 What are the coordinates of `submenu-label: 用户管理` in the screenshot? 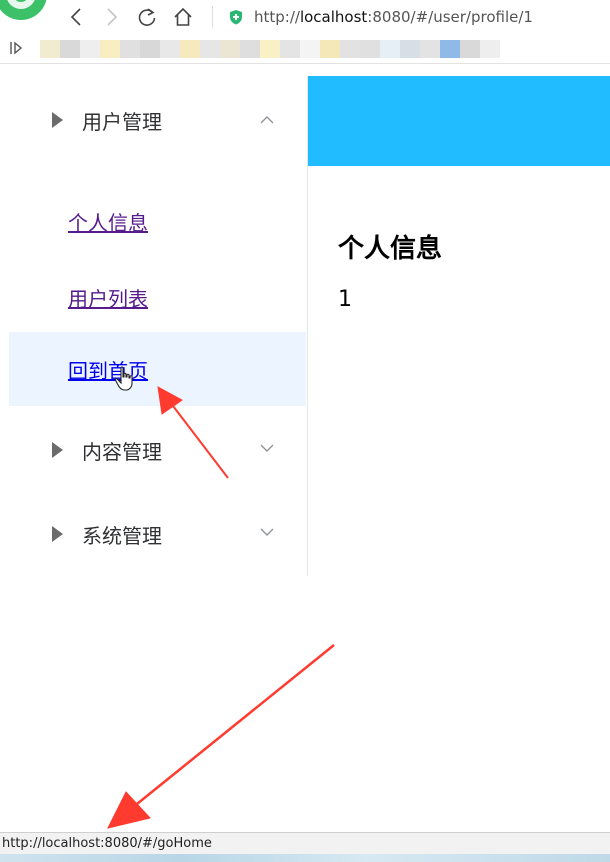 It's located at (122, 121).